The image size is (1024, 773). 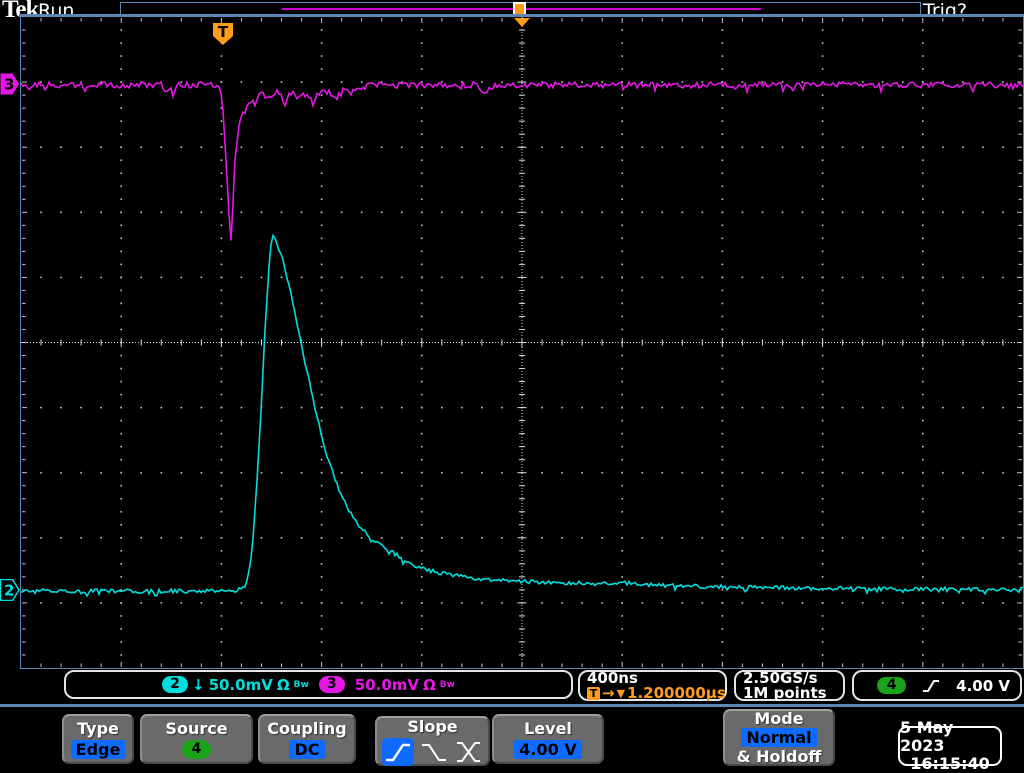 I want to click on ch2-ground-marker: 2, so click(x=10, y=590).